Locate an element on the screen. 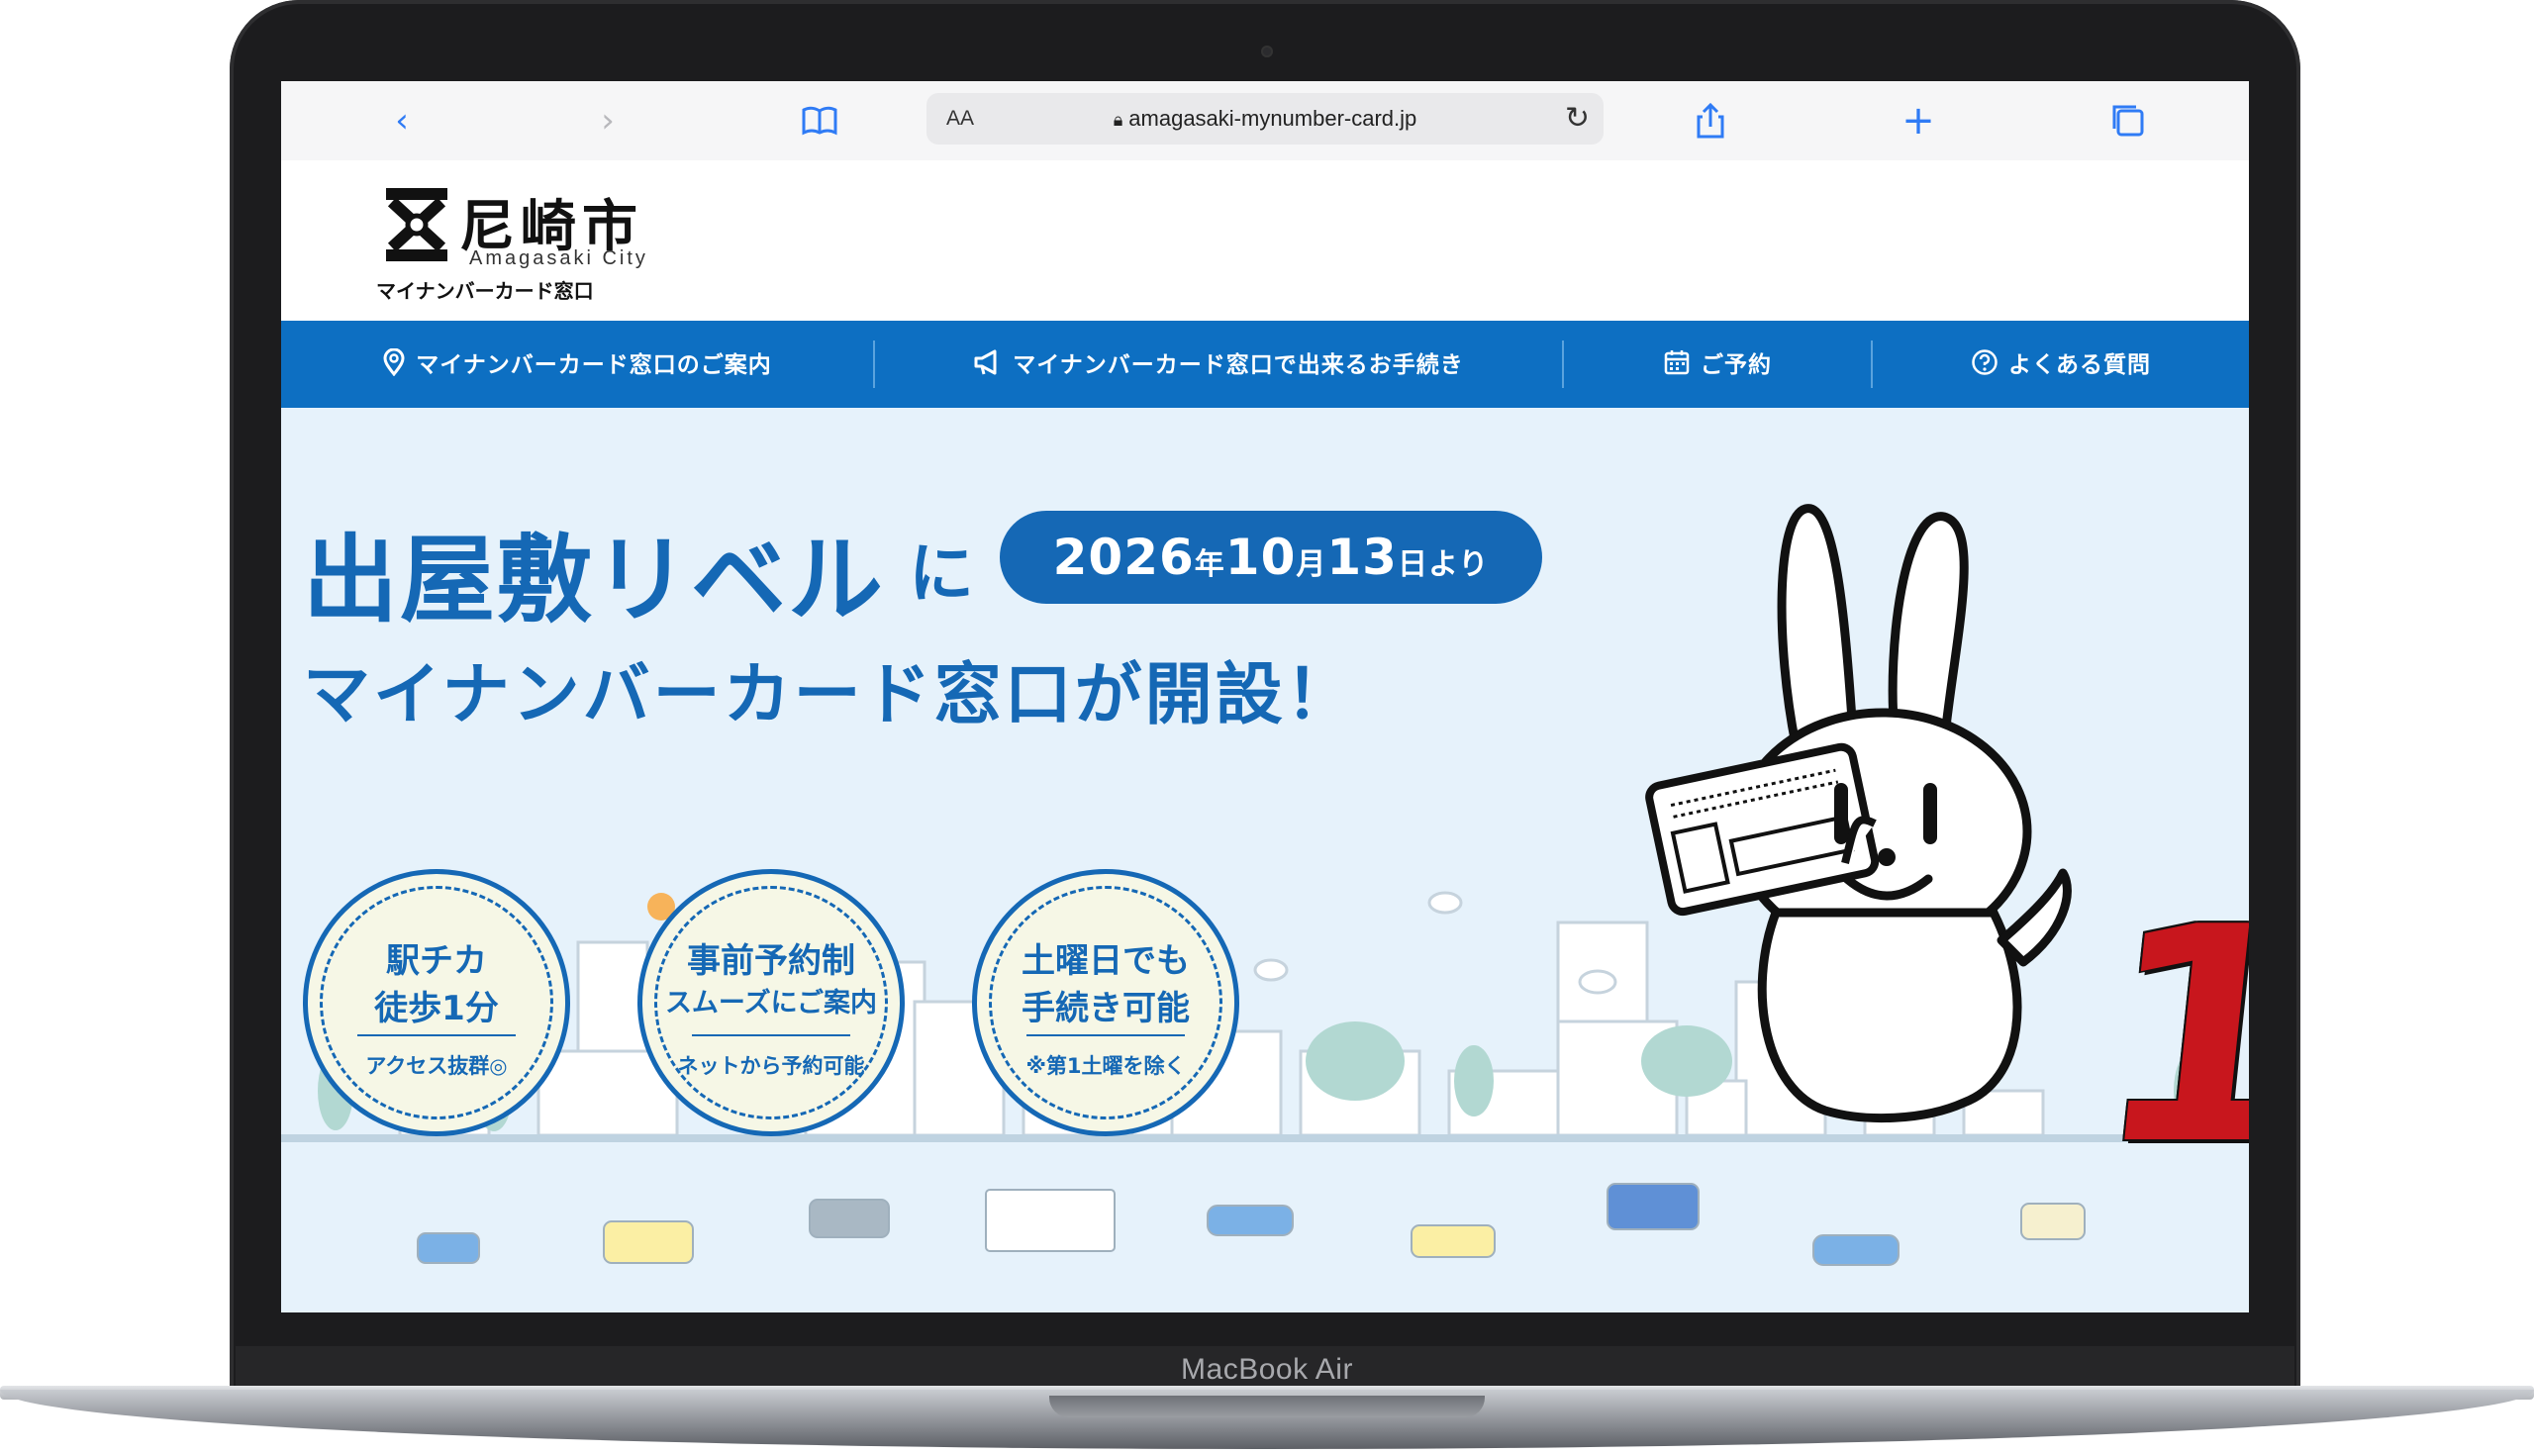 Image resolution: width=2534 pixels, height=1456 pixels. nav-item-procedures: マイナンバーカード窓口で出来るお手続き is located at coordinates (1218, 364).